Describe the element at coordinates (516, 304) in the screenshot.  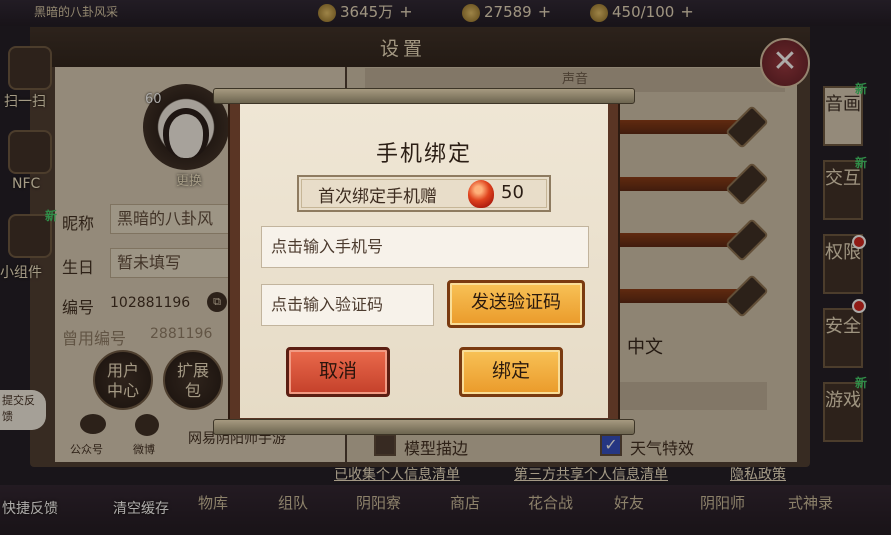
I see `send-code-button: 发送验证码` at that location.